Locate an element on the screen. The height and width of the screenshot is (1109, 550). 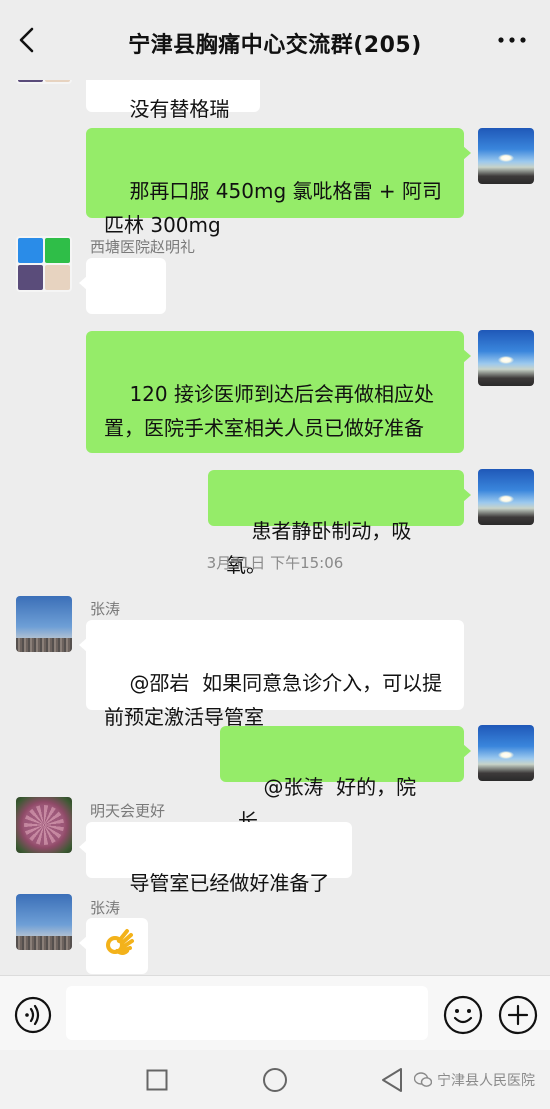
message-bubble: 那再口服 450mg 氯吡格雷 + 阿司匹林 300mg is located at coordinates (278, 182).